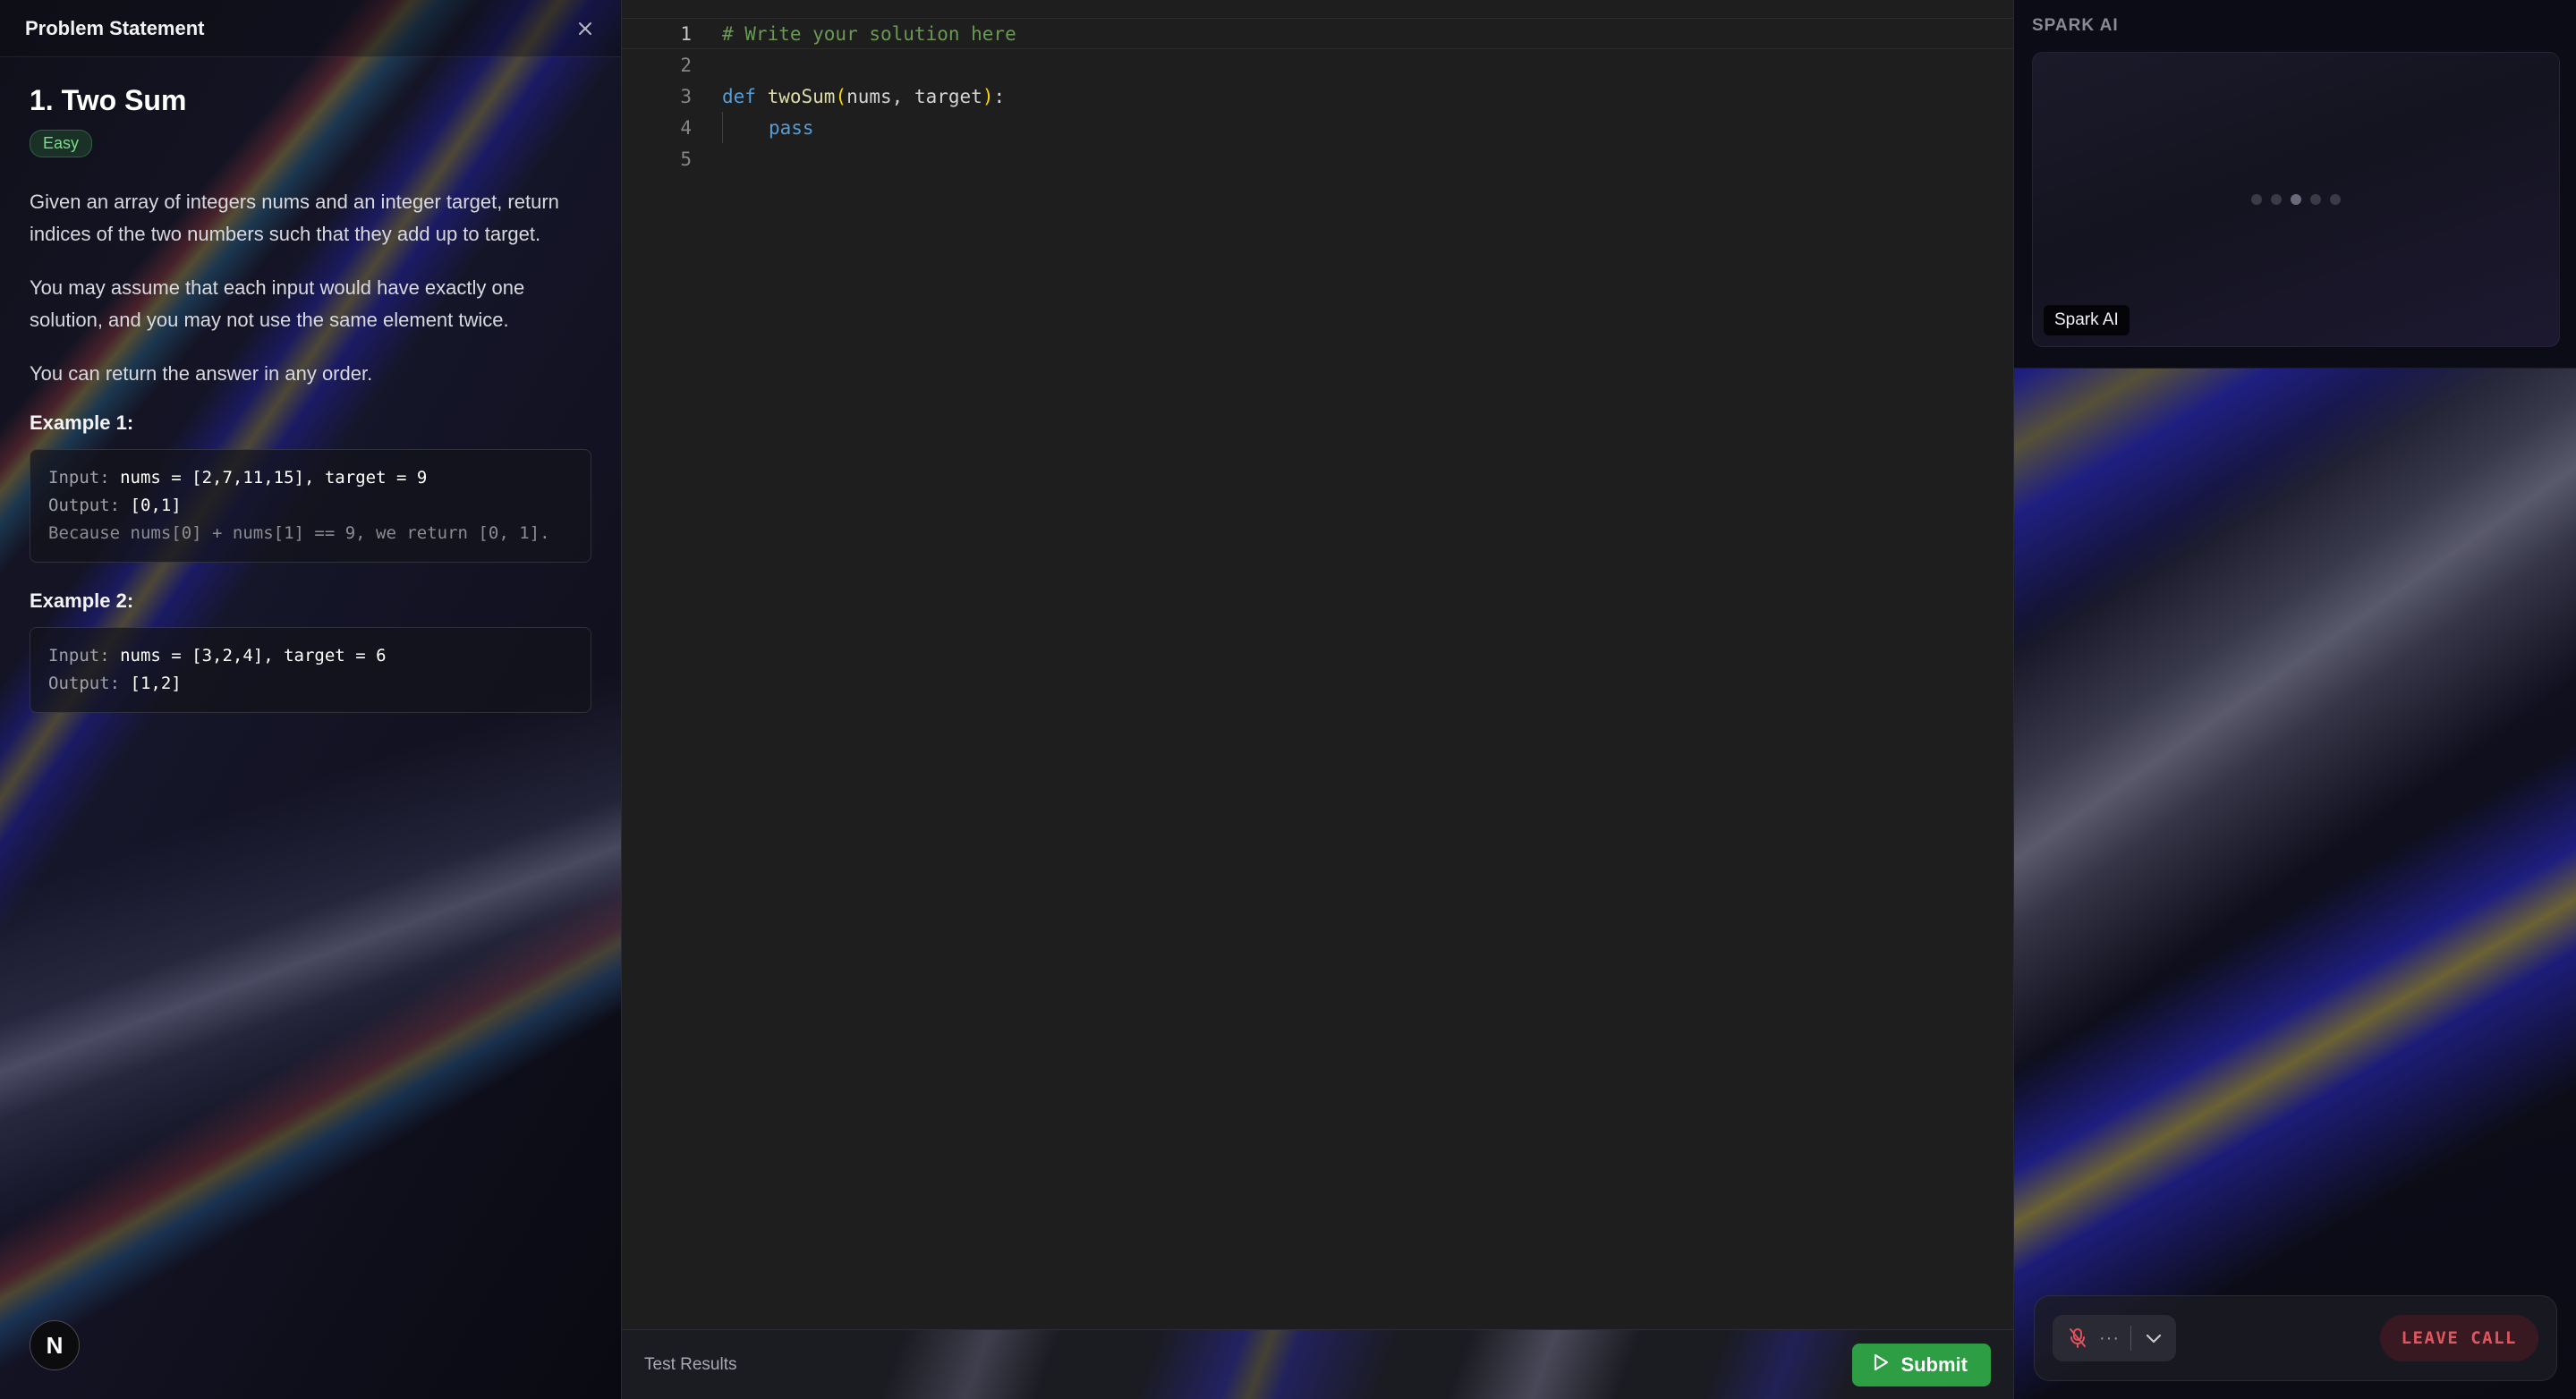  What do you see at coordinates (686, 159) in the screenshot?
I see `line-number: 5` at bounding box center [686, 159].